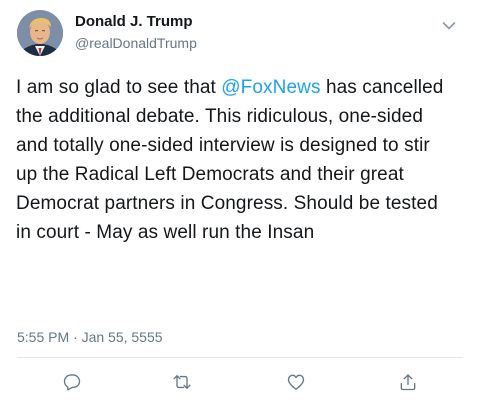  I want to click on mention-link: @FoxNews, so click(270, 87).